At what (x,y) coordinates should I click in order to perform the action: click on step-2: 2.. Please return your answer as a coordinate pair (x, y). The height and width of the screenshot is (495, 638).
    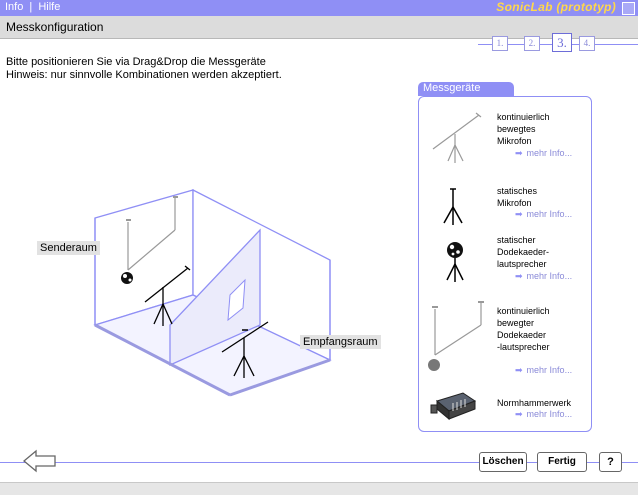
    Looking at the image, I should click on (532, 43).